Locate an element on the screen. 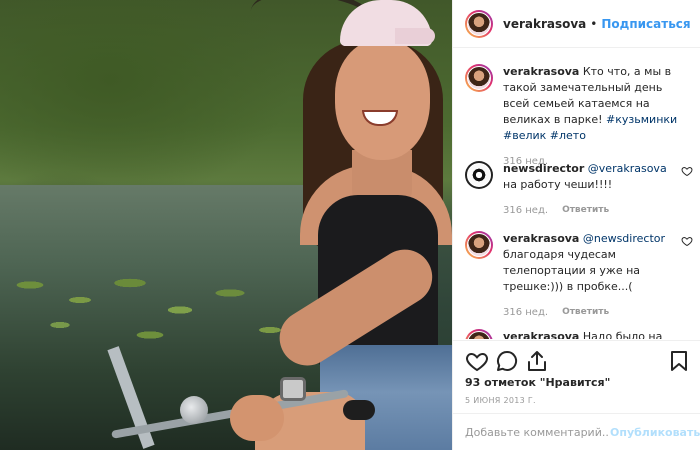  comment-item: verakrasova Надо было на is located at coordinates (579, 334).